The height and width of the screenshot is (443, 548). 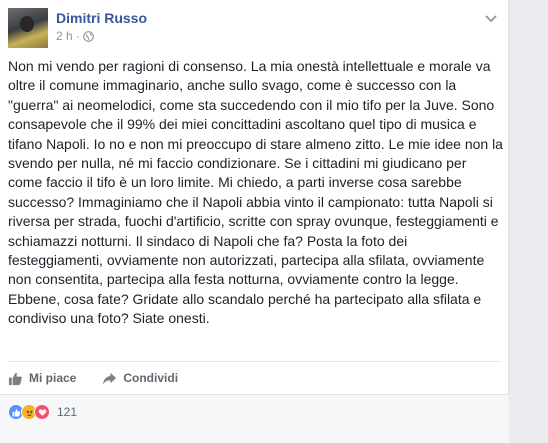 I want to click on like-label: Mi piace, so click(x=53, y=378).